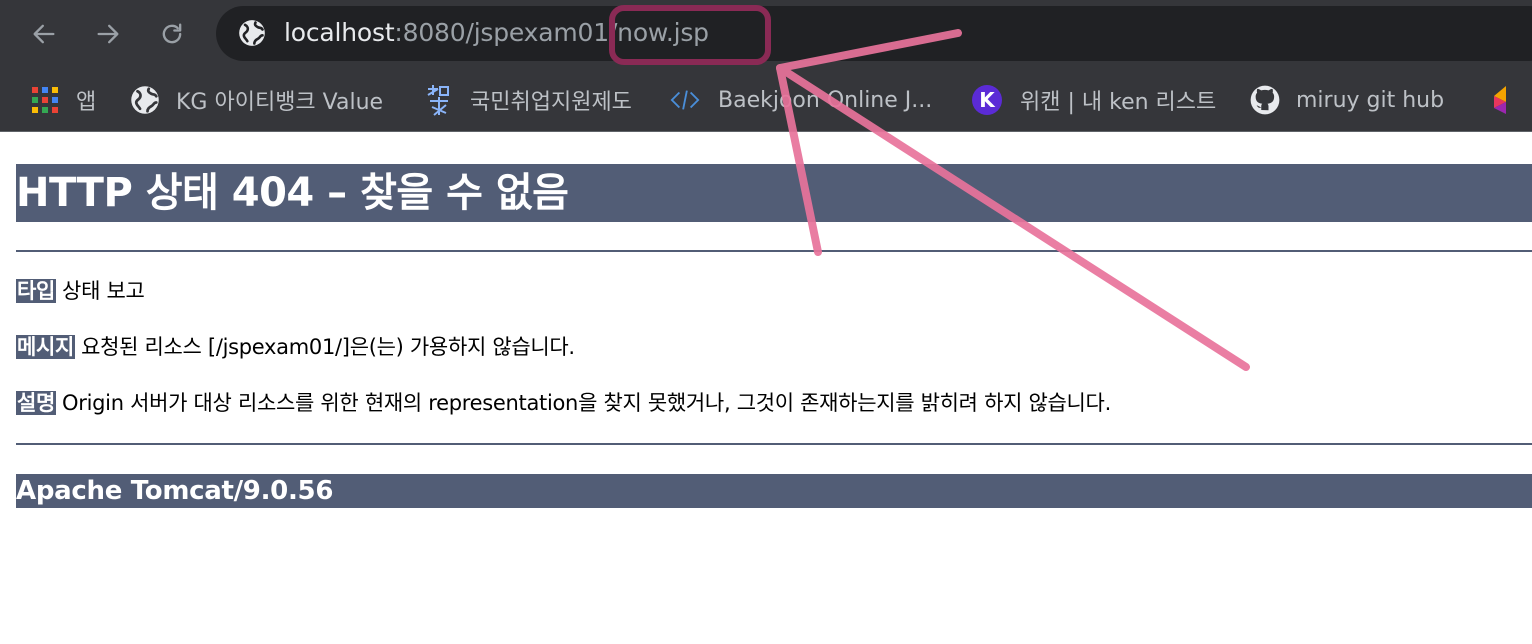 This screenshot has width=1532, height=644. What do you see at coordinates (280, 102) in the screenshot?
I see `bookmark-label: KG 아이티뱅크 Value` at bounding box center [280, 102].